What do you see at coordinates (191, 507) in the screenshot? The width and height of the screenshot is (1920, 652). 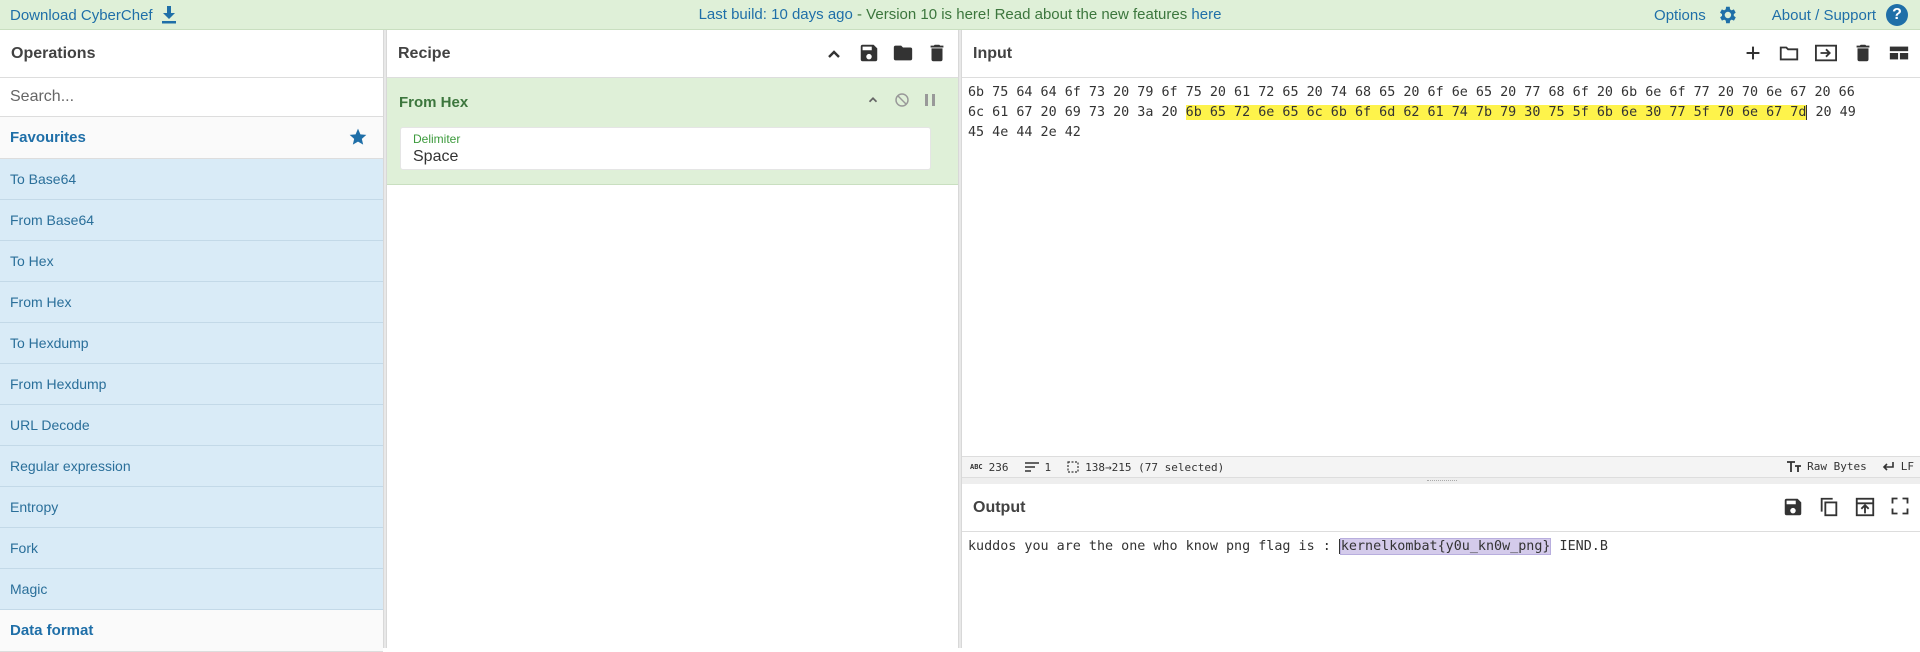 I see `operation-item: Entropy` at bounding box center [191, 507].